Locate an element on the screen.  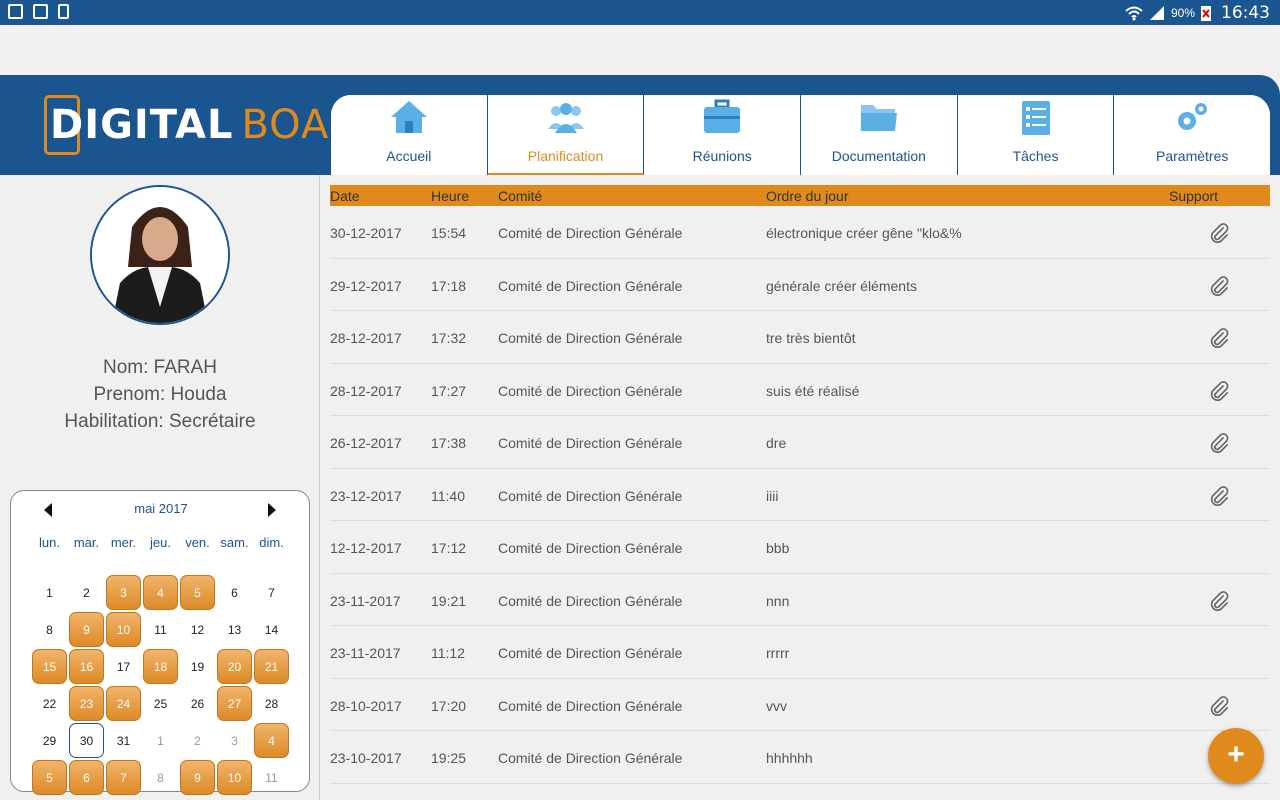
calendar-day: 21 is located at coordinates (271, 666).